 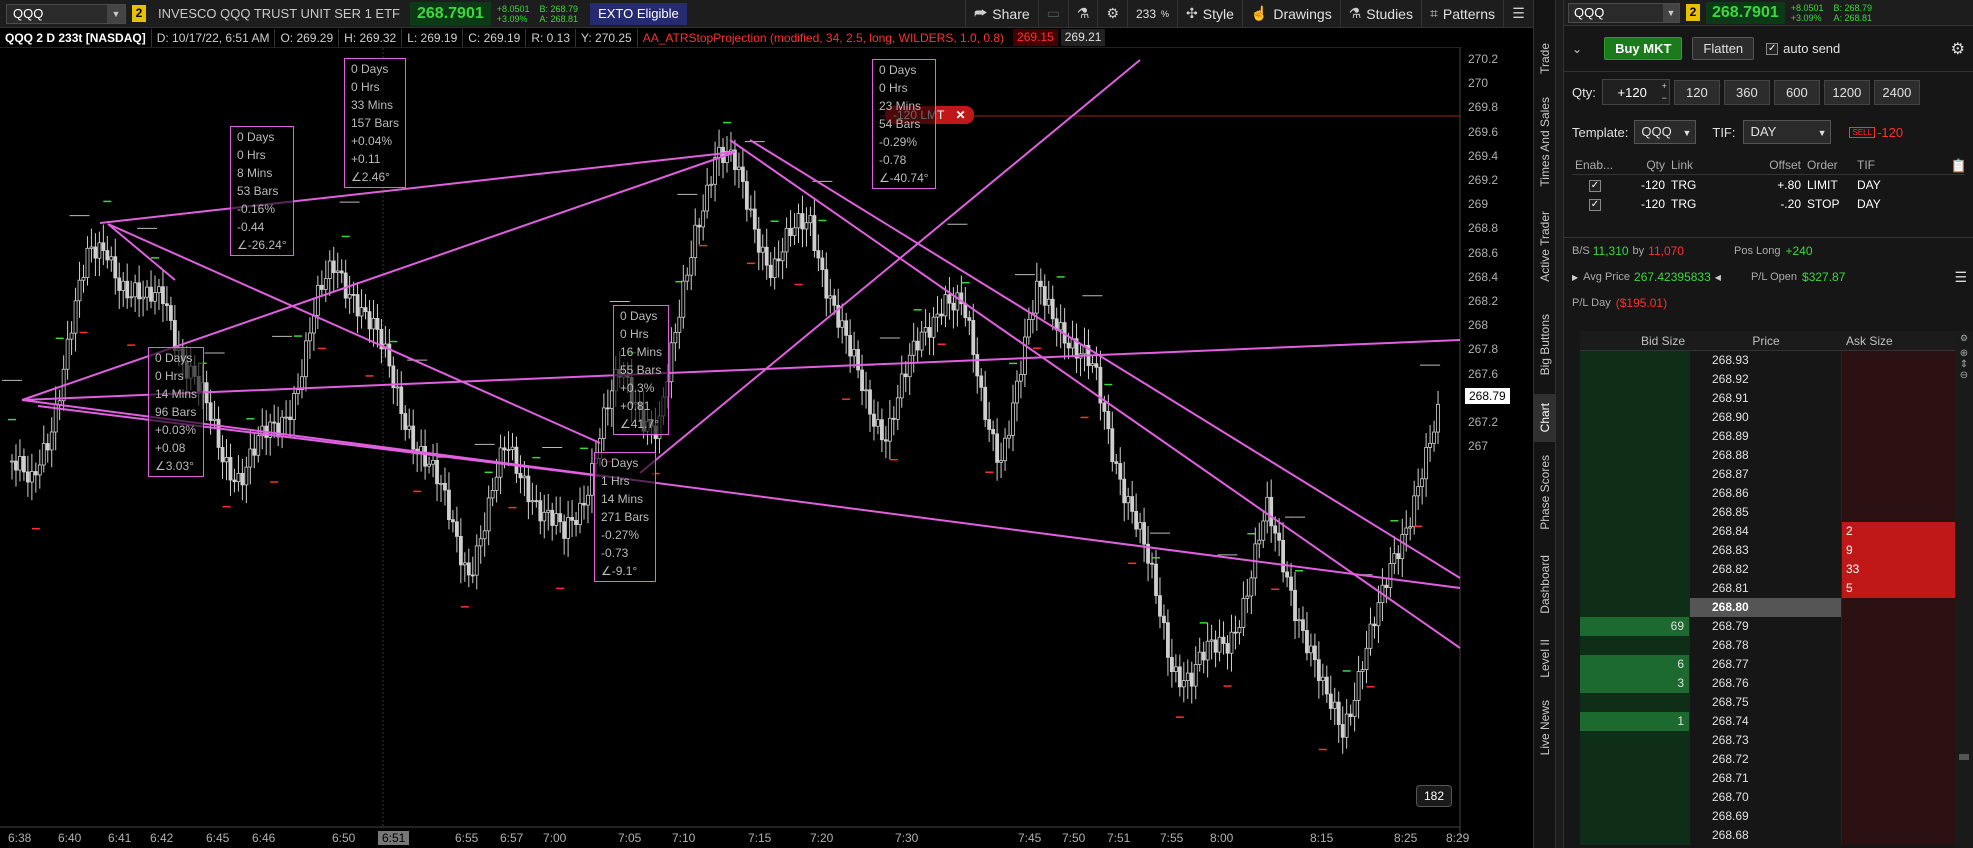 What do you see at coordinates (1776, 759) in the screenshot?
I see `ladder-row: 268.72` at bounding box center [1776, 759].